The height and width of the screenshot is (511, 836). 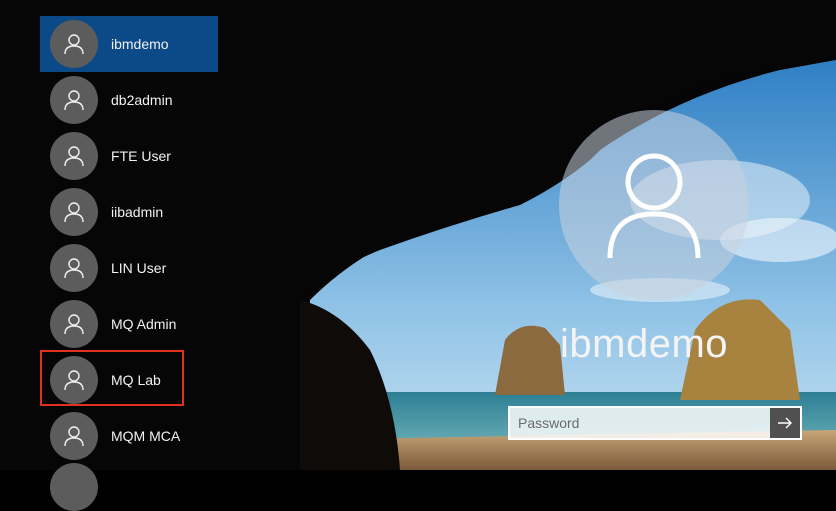 I want to click on user-item: MQ Lab, so click(x=129, y=380).